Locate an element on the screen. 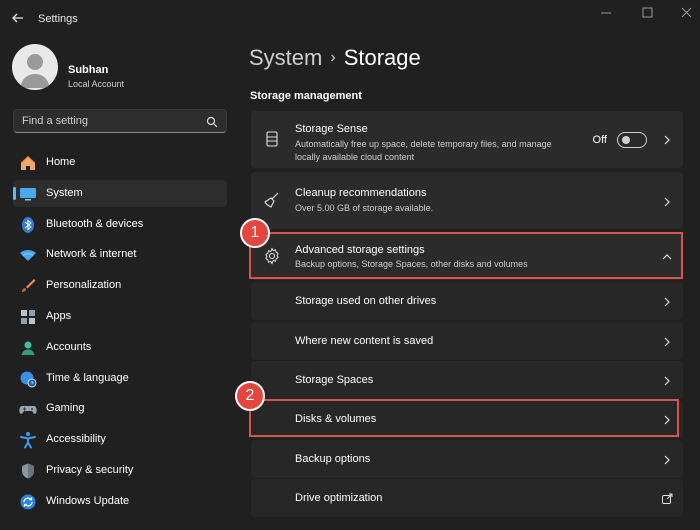 The height and width of the screenshot is (530, 700). toggle-switch is located at coordinates (632, 140).